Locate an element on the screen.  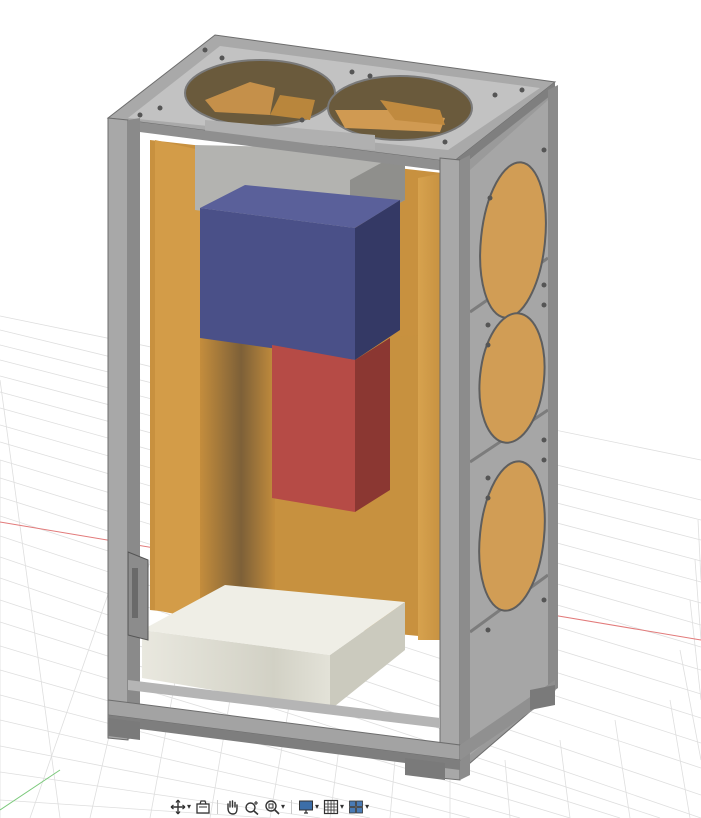
fit-icon is located at coordinates (272, 807).